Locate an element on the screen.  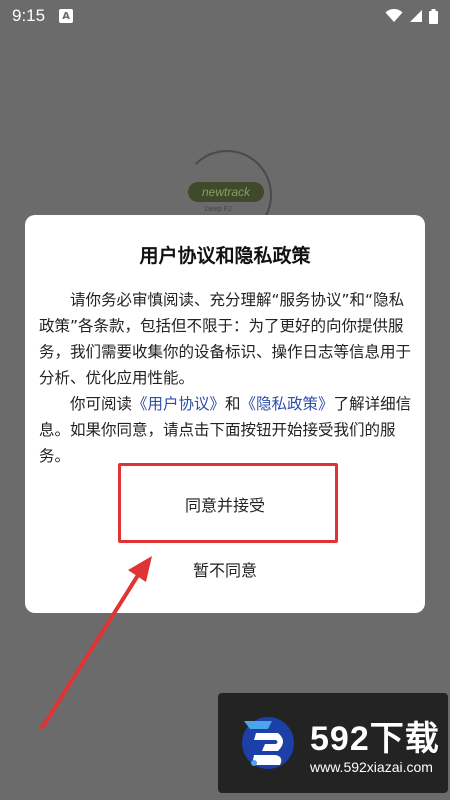
decline-button: 暂不同意 is located at coordinates (225, 571).